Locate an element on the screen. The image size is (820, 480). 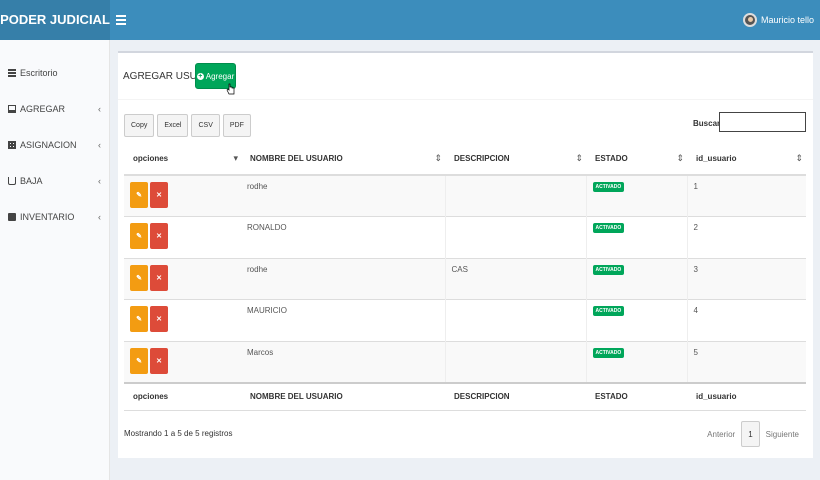
cell-id: 4 is located at coordinates (746, 320).